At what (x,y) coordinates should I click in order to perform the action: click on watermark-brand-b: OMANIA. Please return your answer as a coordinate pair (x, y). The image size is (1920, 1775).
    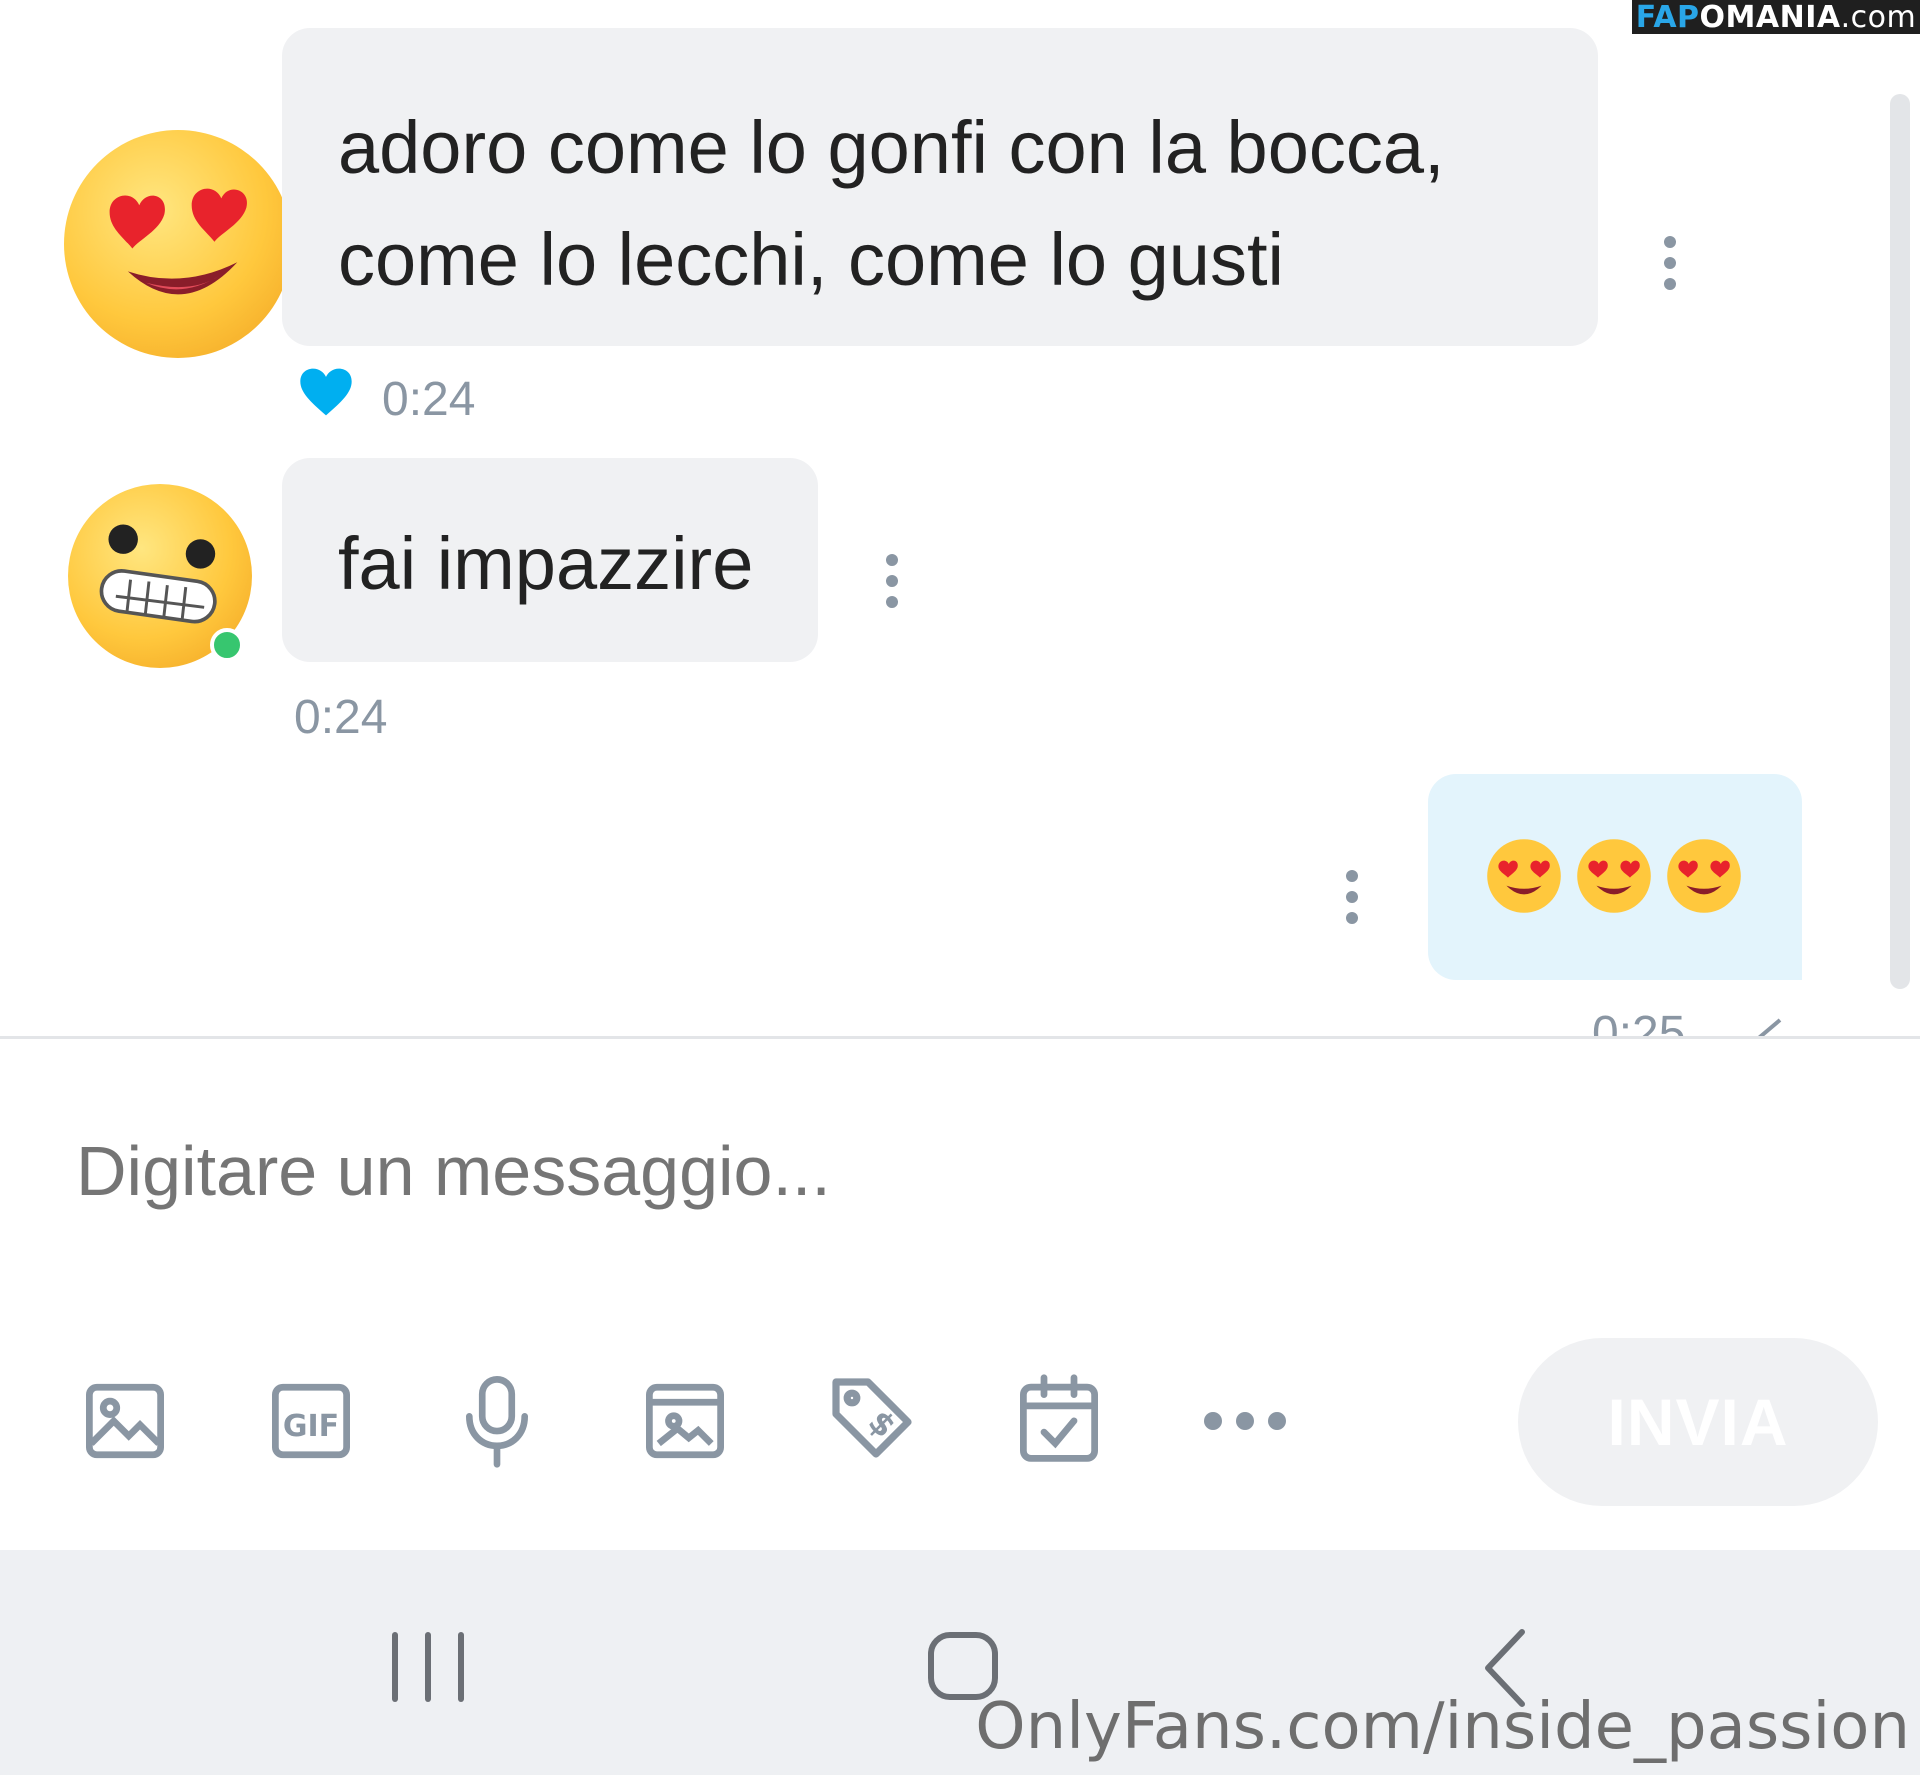
    Looking at the image, I should click on (1770, 17).